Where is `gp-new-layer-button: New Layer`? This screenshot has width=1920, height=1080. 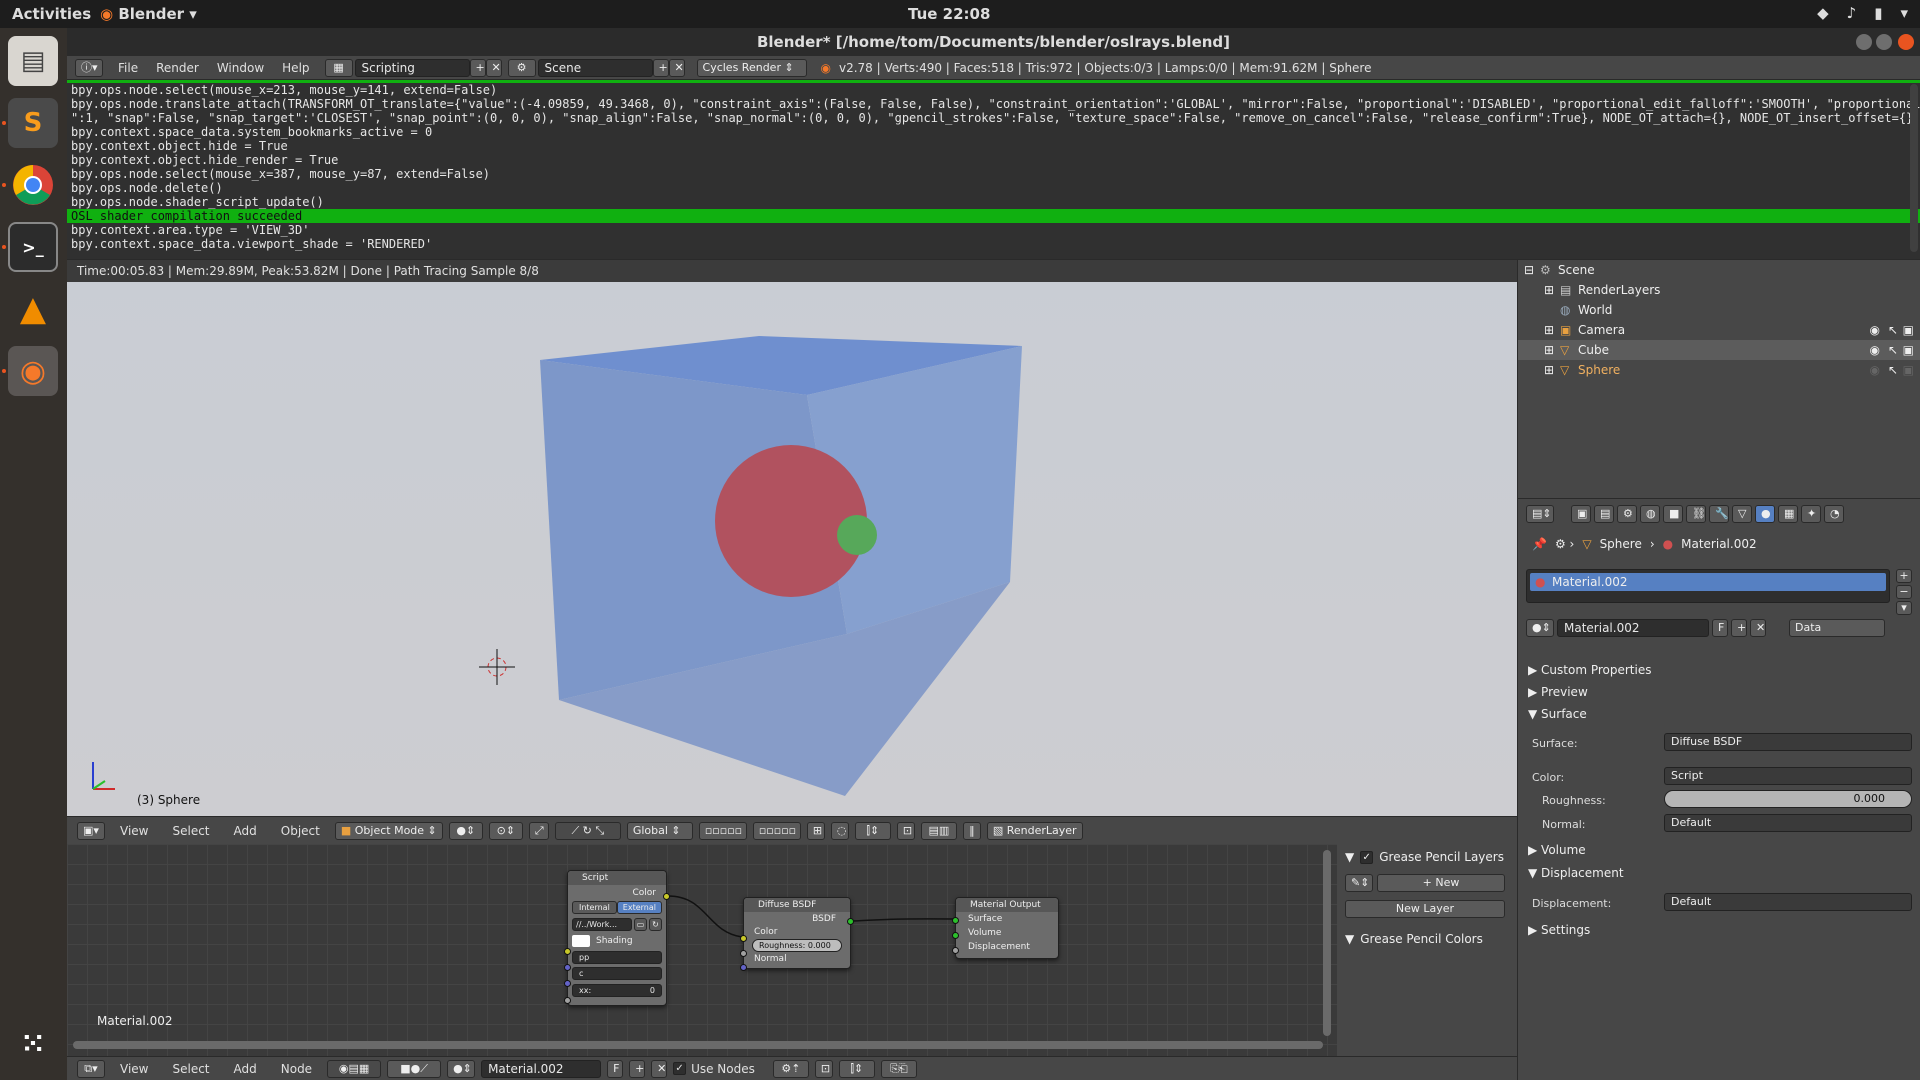
gp-new-layer-button: New Layer is located at coordinates (1425, 909).